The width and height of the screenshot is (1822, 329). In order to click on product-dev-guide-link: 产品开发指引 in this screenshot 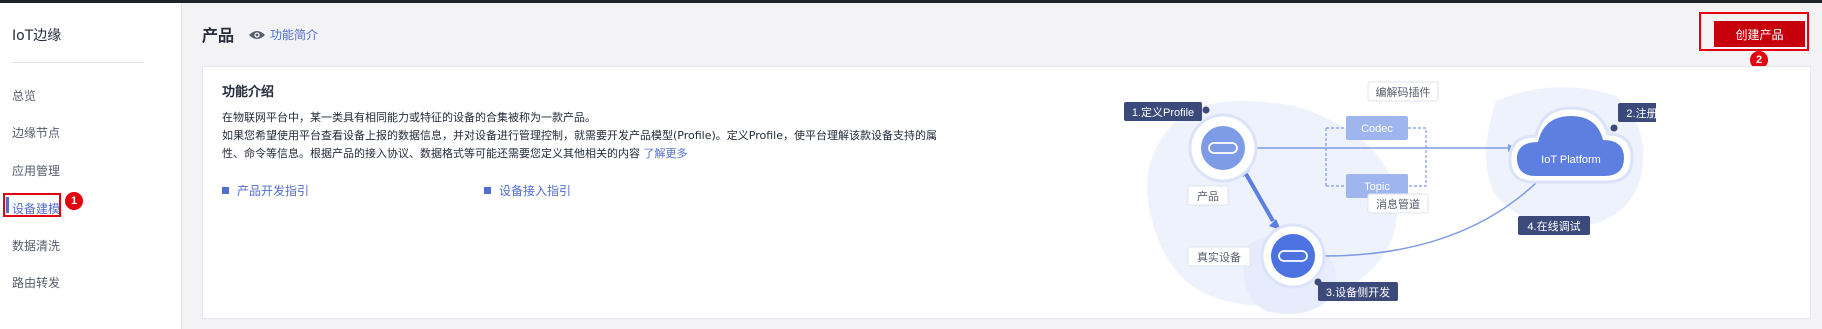, I will do `click(265, 190)`.